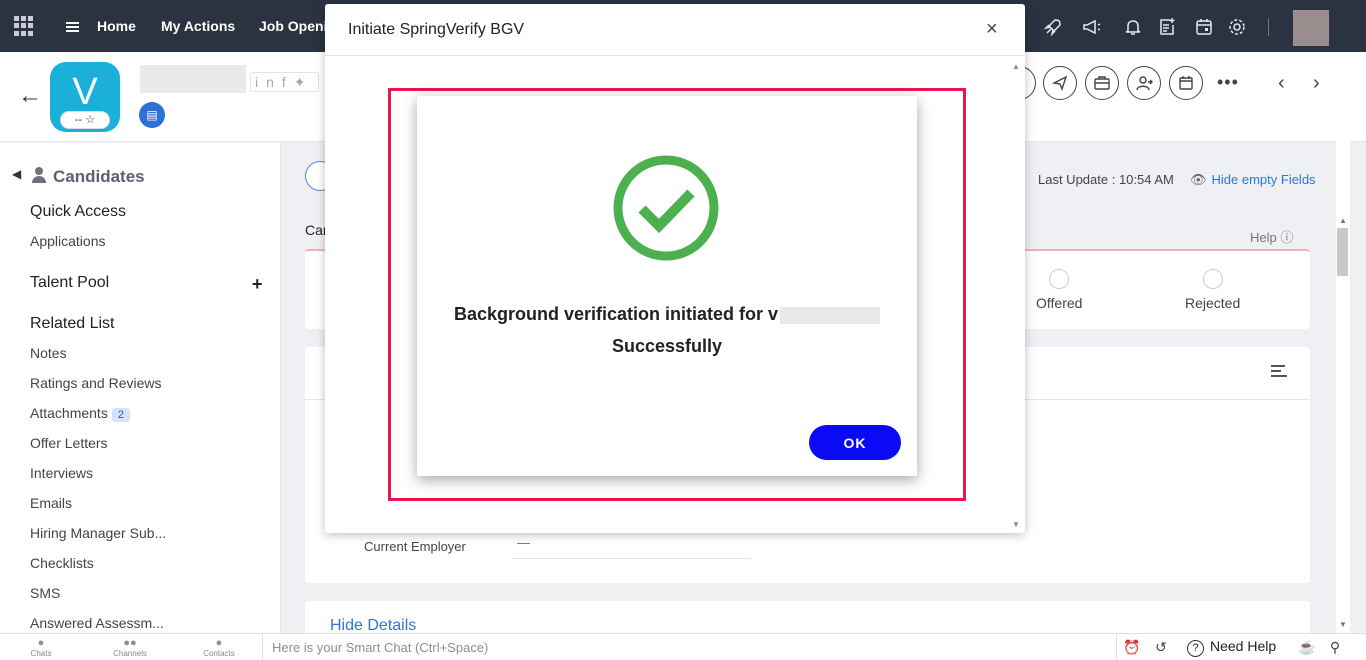  What do you see at coordinates (1016, 295) in the screenshot?
I see `dialog-scrollbar: ▲ ▼` at bounding box center [1016, 295].